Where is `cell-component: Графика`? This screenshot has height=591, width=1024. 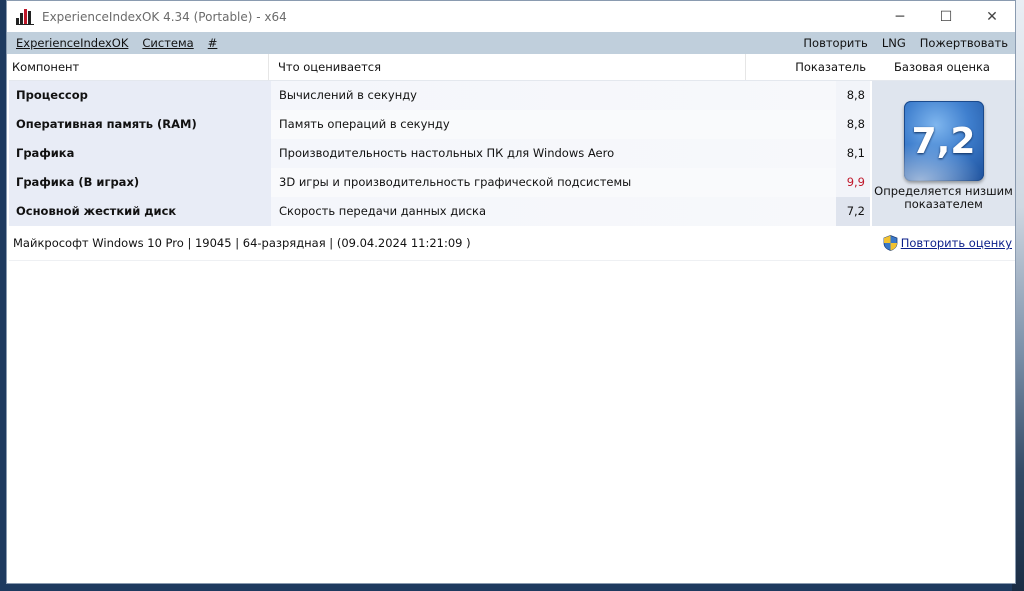 cell-component: Графика is located at coordinates (140, 153).